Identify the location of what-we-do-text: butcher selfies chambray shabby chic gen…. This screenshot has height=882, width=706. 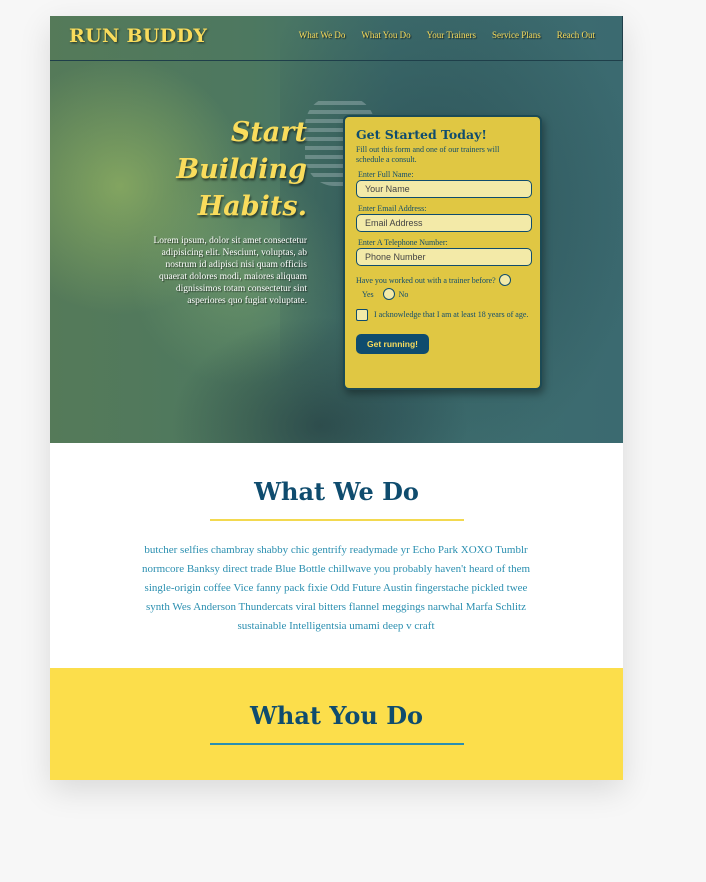
(336, 588).